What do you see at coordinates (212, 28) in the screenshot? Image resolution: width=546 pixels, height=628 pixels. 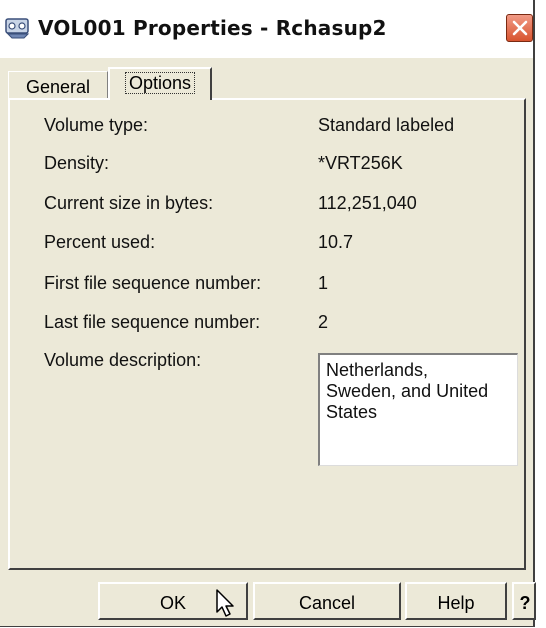 I see `window-title: VOL001 Properties - Rchasup2` at bounding box center [212, 28].